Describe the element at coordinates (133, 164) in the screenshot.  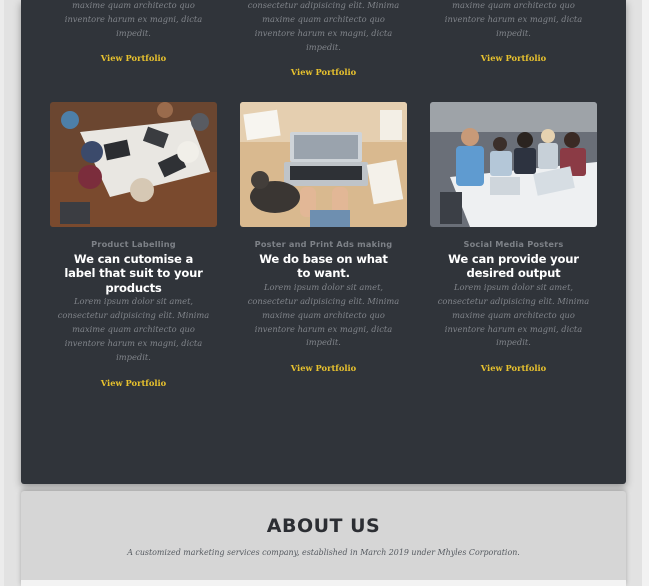
I see `team-meeting-photo` at that location.